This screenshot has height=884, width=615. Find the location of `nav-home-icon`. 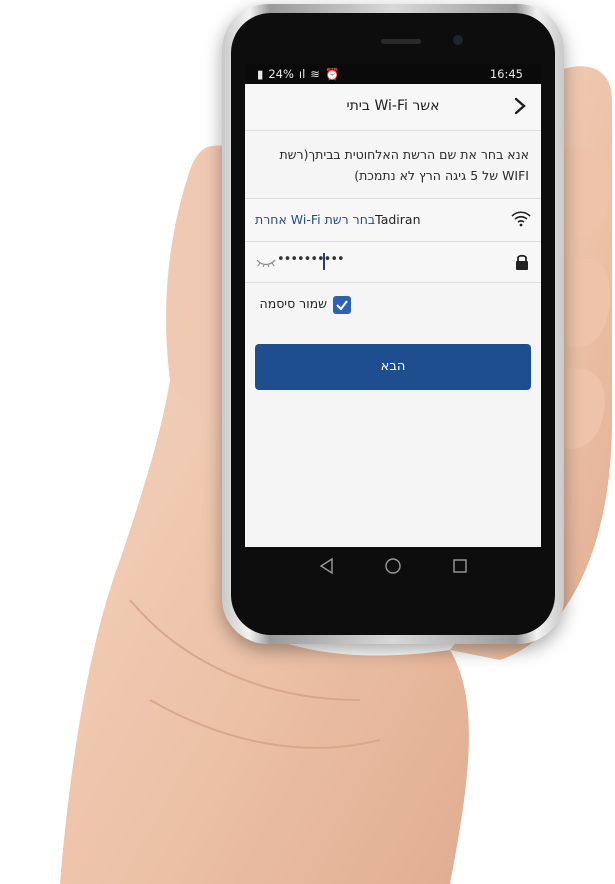

nav-home-icon is located at coordinates (393, 566).